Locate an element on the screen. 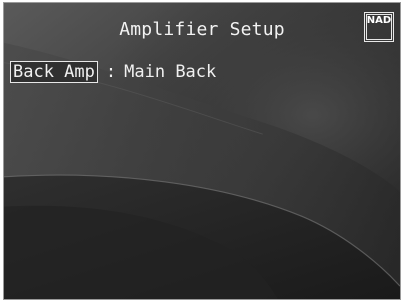  setting-row-back-amp: Back Amp : Main Back is located at coordinates (113, 72).